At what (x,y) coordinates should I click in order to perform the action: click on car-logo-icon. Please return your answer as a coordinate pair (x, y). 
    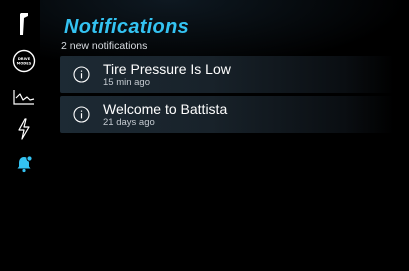
    Looking at the image, I should click on (24, 24).